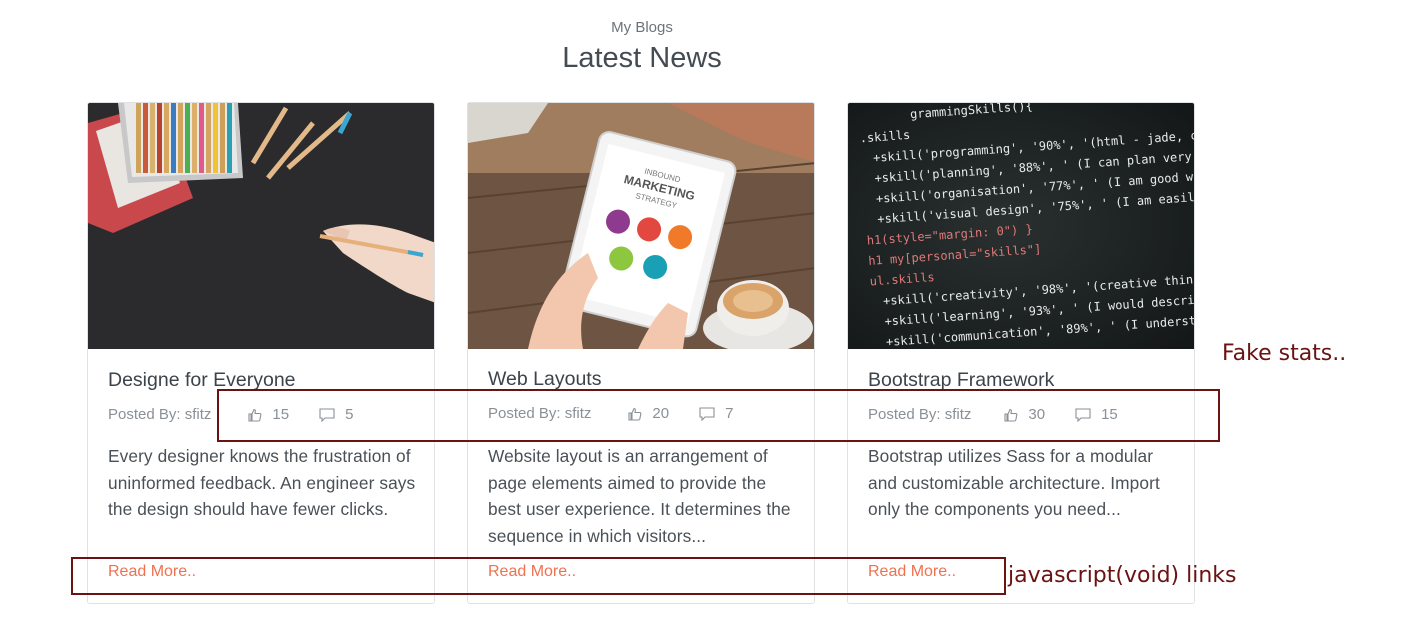  What do you see at coordinates (538, 576) in the screenshot?
I see `void-links-highlight` at bounding box center [538, 576].